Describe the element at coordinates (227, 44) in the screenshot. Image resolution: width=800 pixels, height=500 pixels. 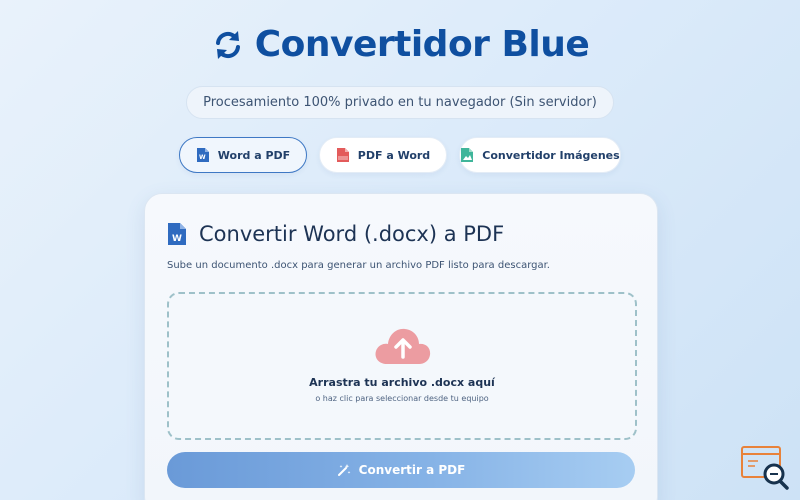
I see `sync-icon` at that location.